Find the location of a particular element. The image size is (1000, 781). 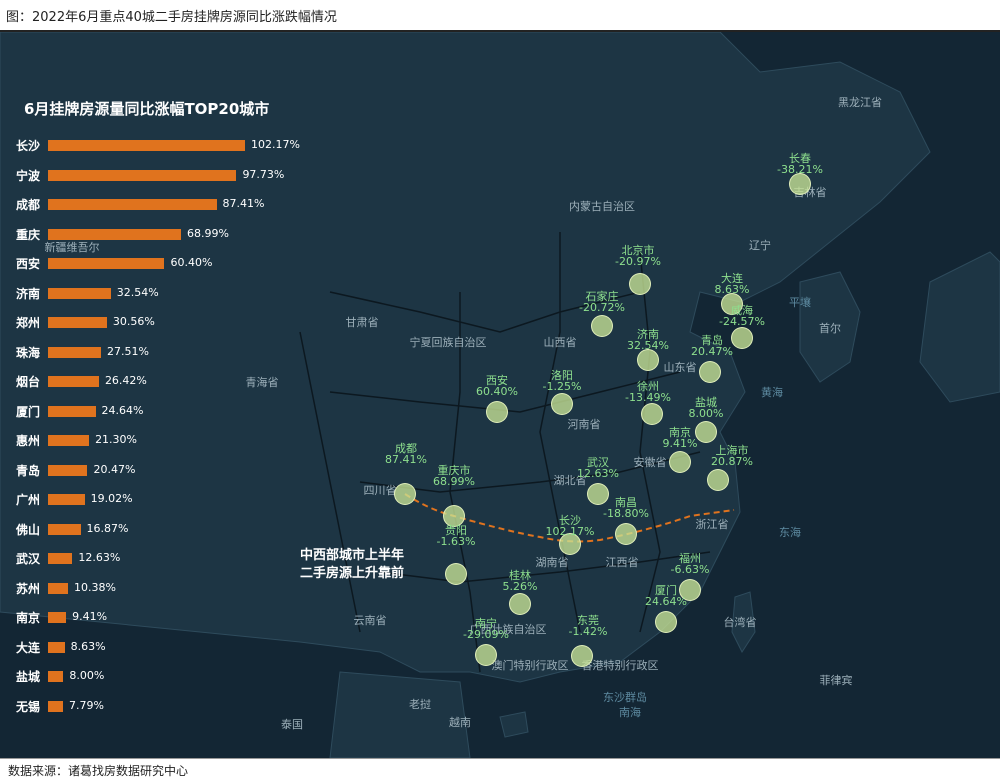

bar-value-label: 10.38% is located at coordinates (95, 587).